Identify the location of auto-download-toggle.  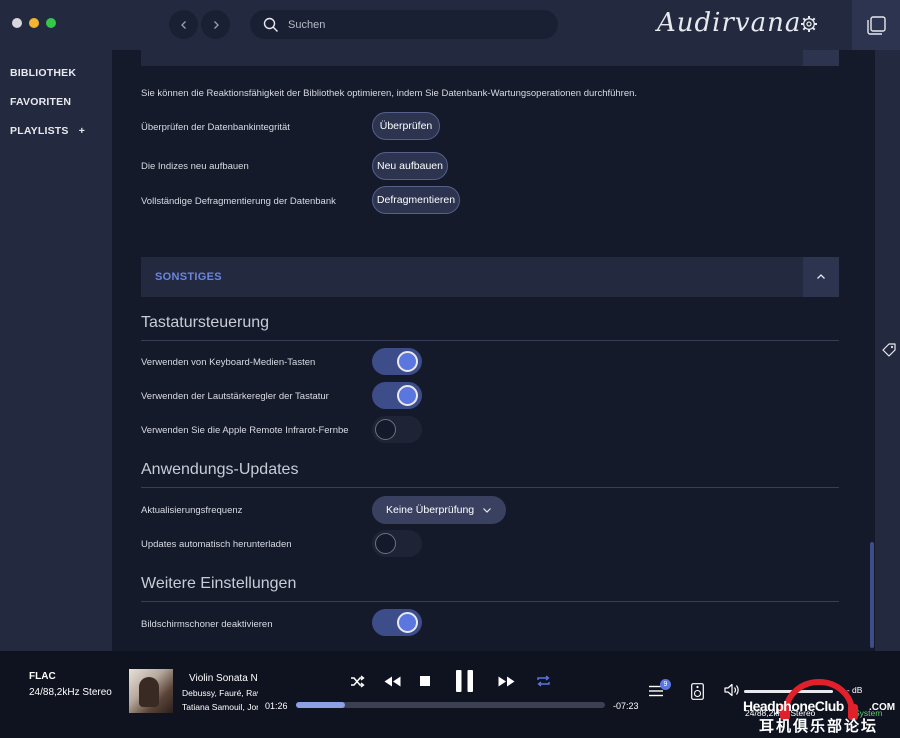
(397, 543).